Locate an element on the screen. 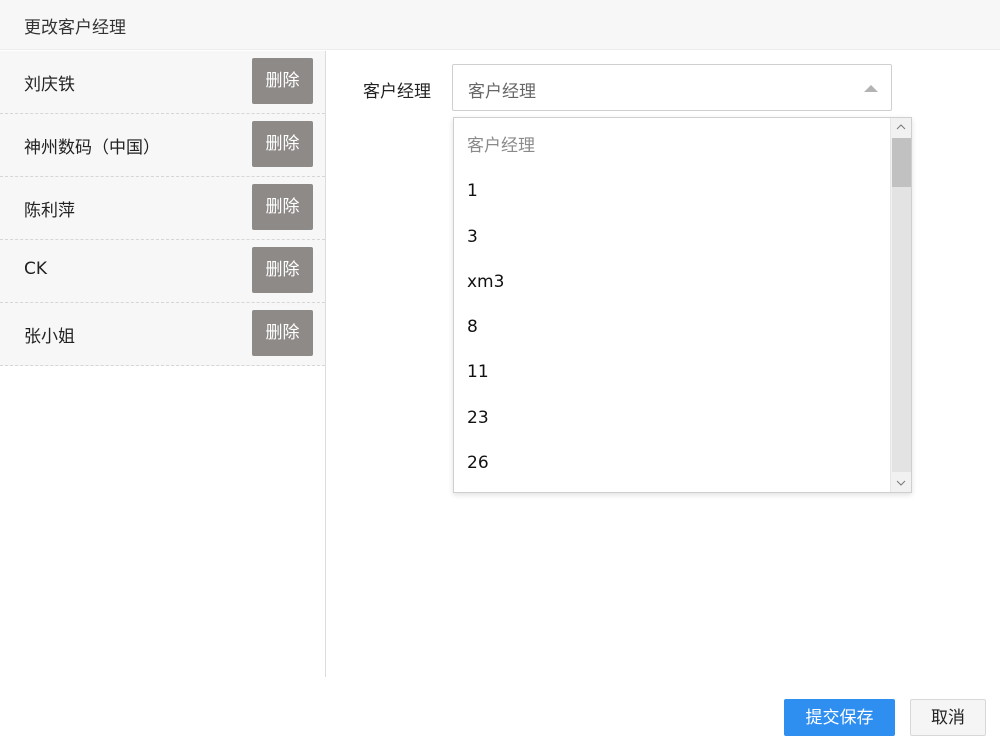  list-item: 陈利萍 删除 is located at coordinates (162, 208).